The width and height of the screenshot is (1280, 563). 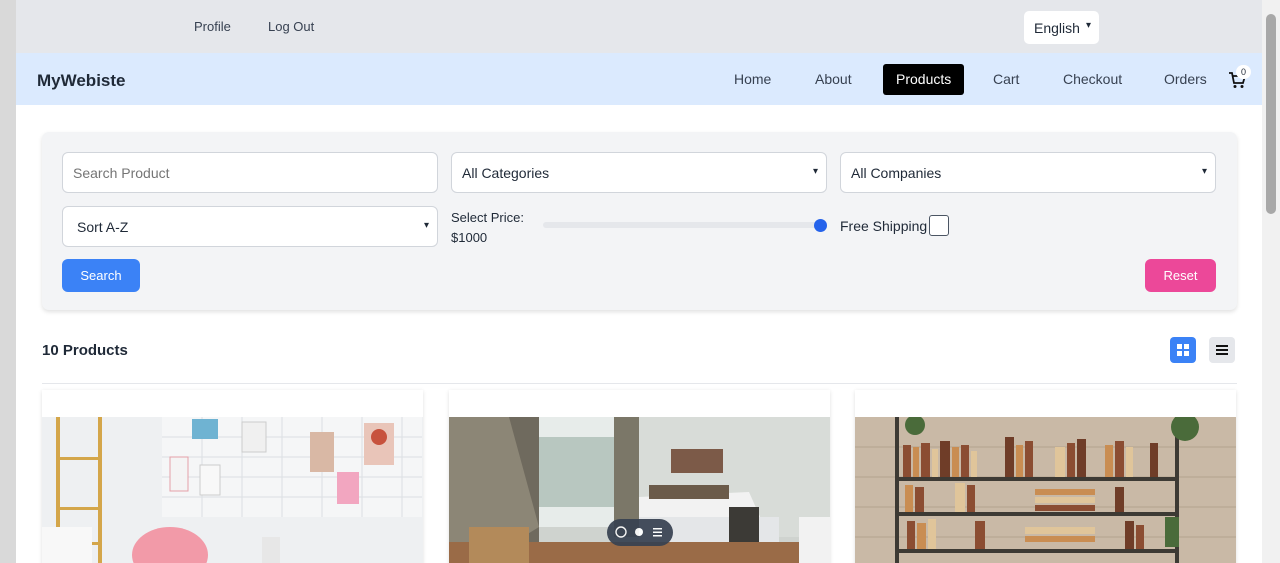 I want to click on free-shipping-label: Free Shipping, so click(x=884, y=226).